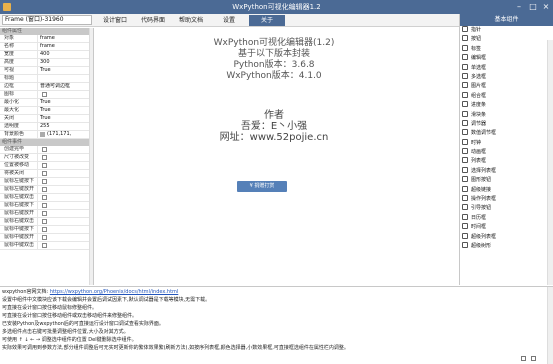 This screenshot has height=364, width=553. I want to click on minimize-icon: –, so click(519, 7).